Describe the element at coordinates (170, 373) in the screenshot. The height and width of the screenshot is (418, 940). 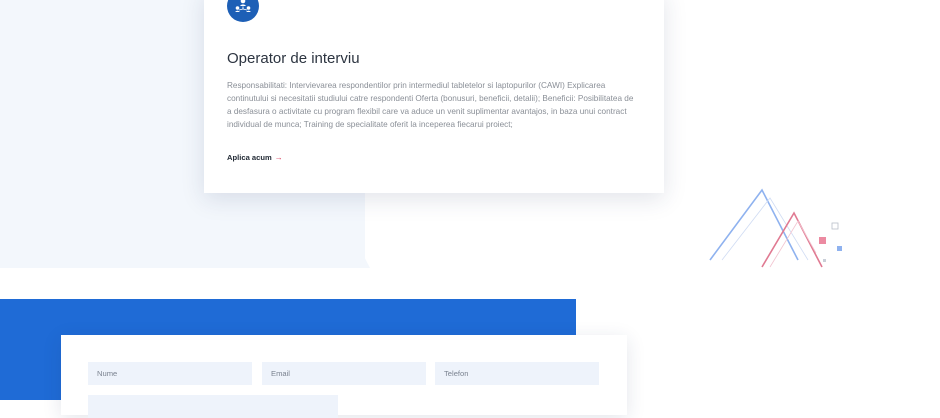
I see `name-input` at that location.